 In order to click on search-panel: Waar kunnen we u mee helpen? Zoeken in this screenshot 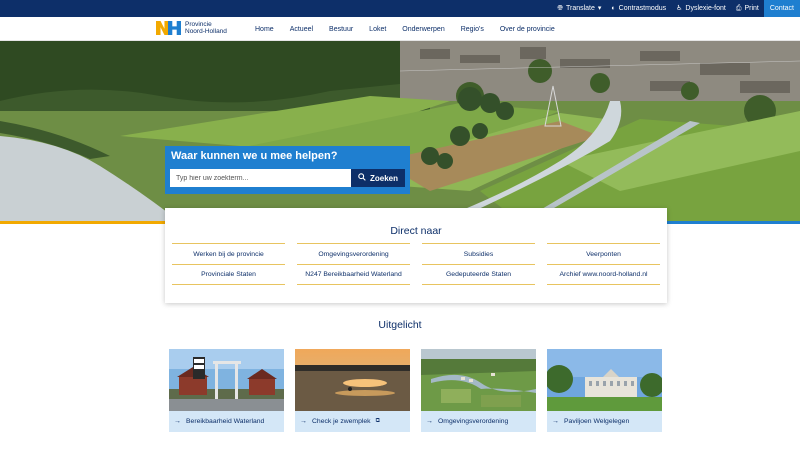, I will do `click(287, 170)`.